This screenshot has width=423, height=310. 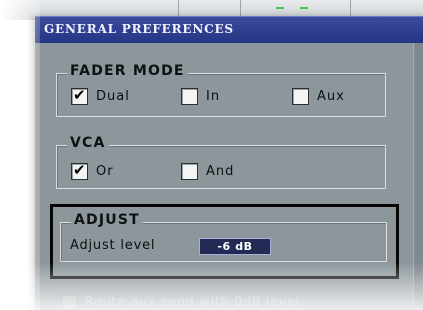 I want to click on route-aux-label: Route aux send with 0dB level, so click(x=192, y=302).